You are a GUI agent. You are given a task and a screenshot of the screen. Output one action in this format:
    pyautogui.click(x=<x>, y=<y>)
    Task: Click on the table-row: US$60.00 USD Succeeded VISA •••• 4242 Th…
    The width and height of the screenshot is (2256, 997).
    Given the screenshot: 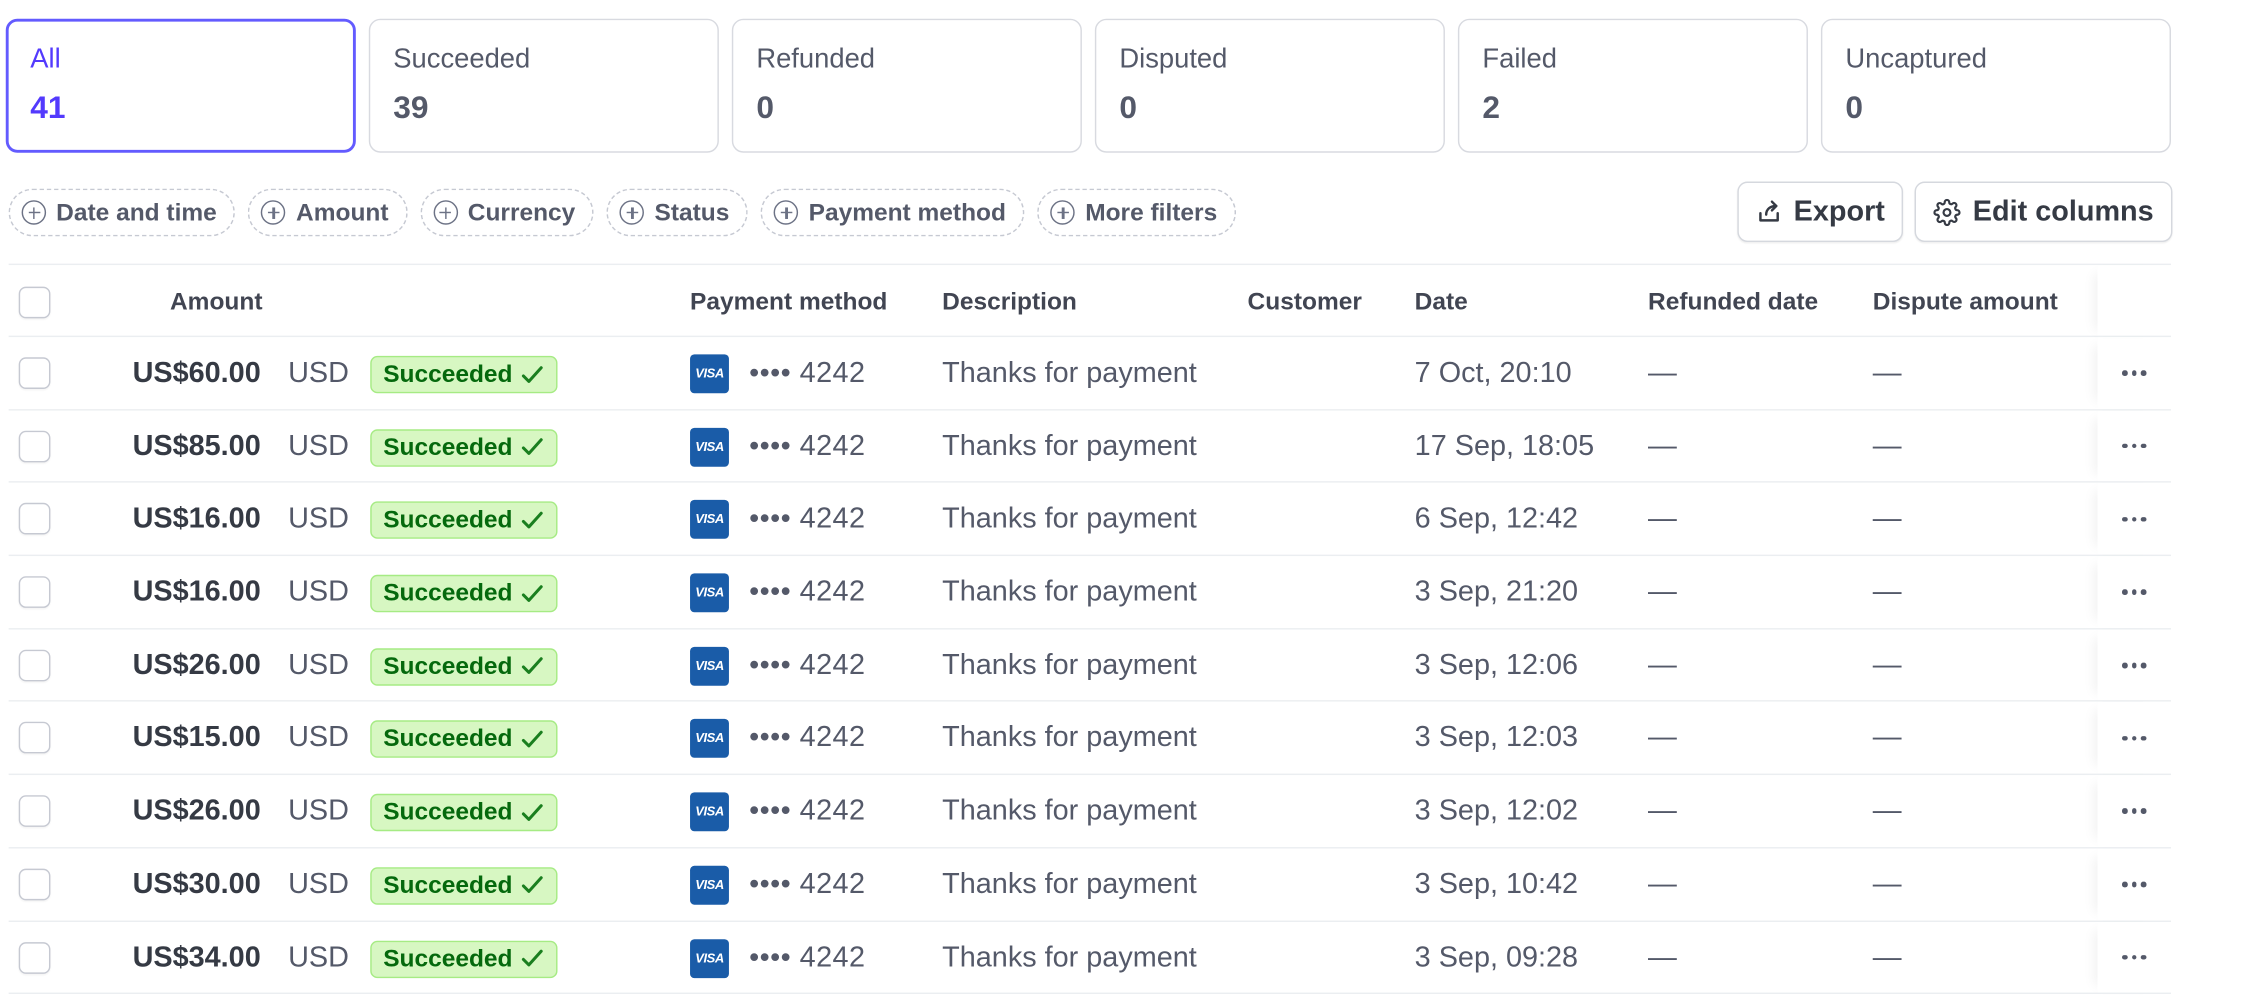 What is the action you would take?
    pyautogui.click(x=1089, y=374)
    